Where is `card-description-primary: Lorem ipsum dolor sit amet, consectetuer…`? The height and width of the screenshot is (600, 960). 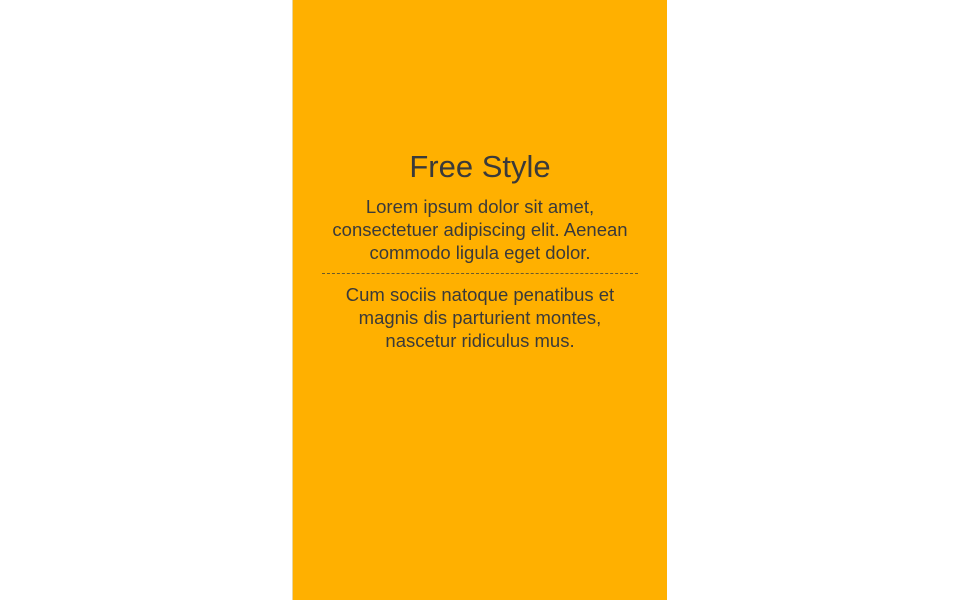
card-description-primary: Lorem ipsum dolor sit amet, consectetuer… is located at coordinates (480, 229).